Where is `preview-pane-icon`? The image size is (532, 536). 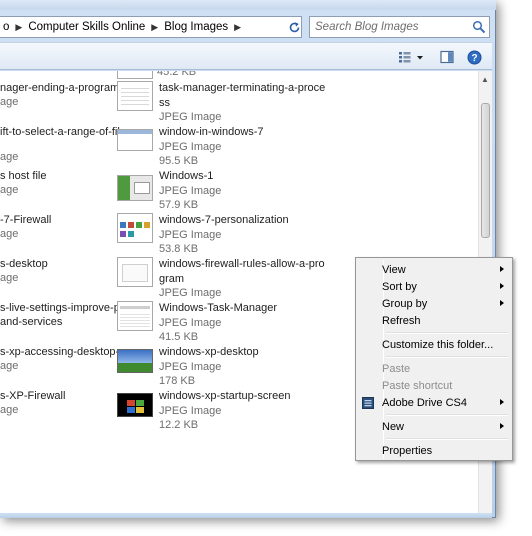 preview-pane-icon is located at coordinates (447, 57).